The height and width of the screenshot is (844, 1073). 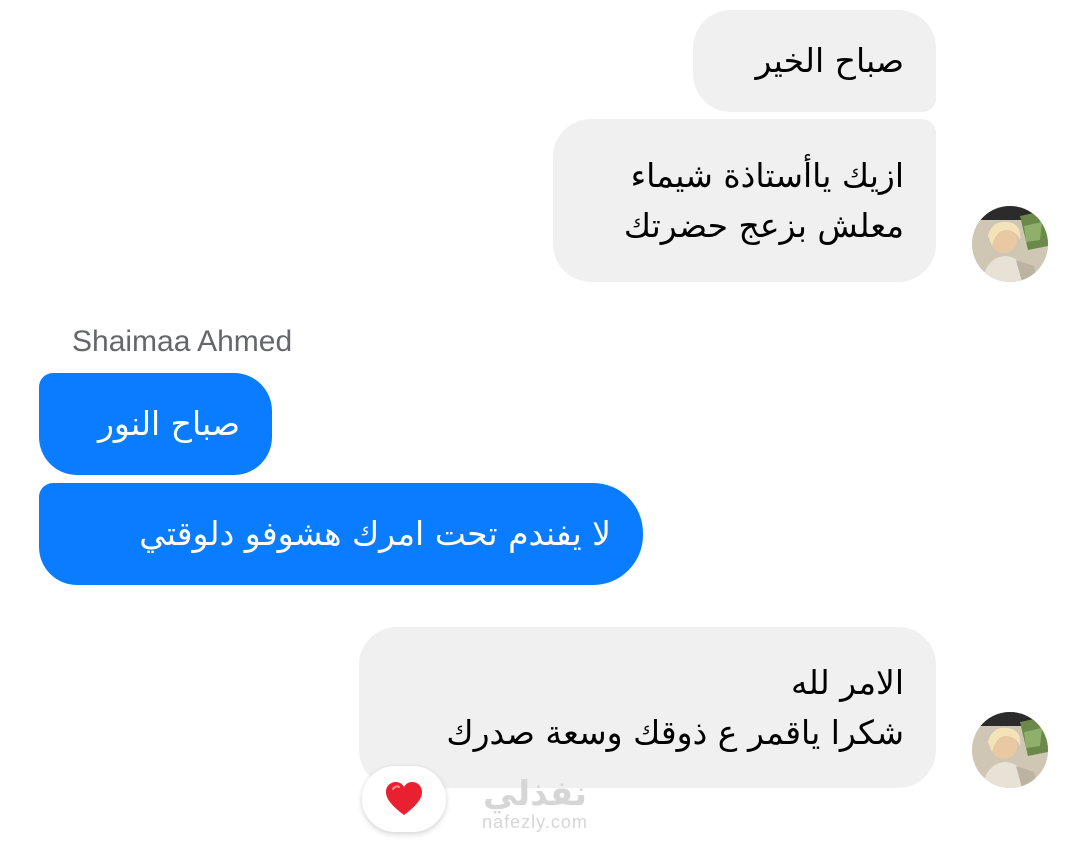 I want to click on message-text: صباح الخير, so click(x=829, y=60).